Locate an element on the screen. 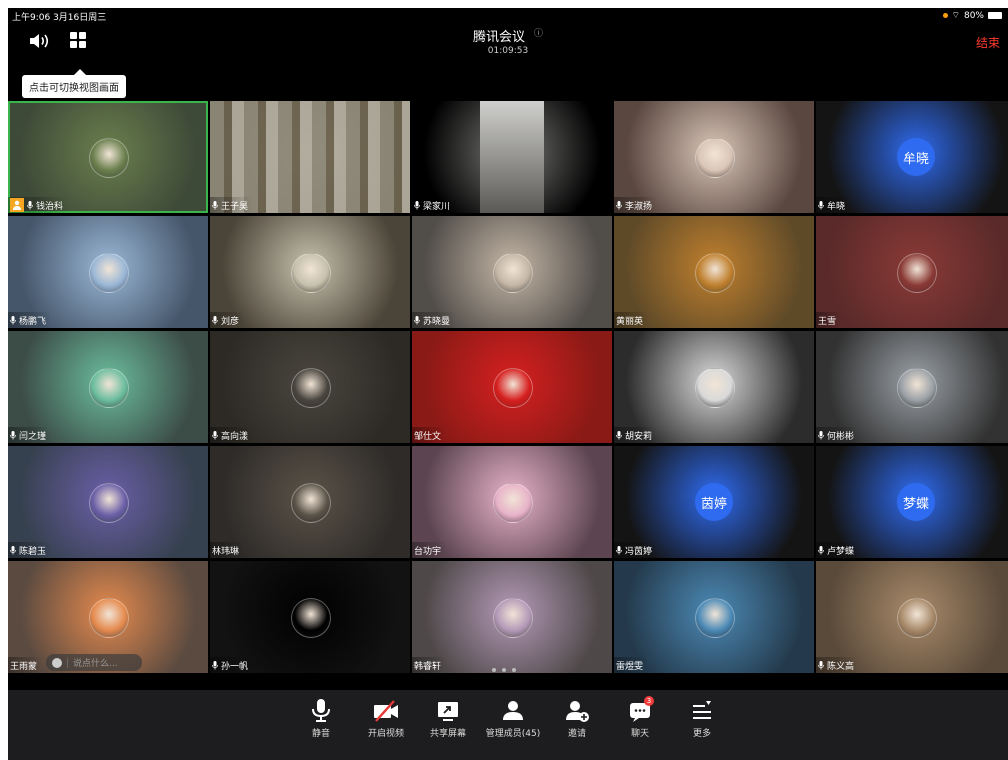 This screenshot has width=1008, height=760. participant-tile: 黄丽英 is located at coordinates (714, 272).